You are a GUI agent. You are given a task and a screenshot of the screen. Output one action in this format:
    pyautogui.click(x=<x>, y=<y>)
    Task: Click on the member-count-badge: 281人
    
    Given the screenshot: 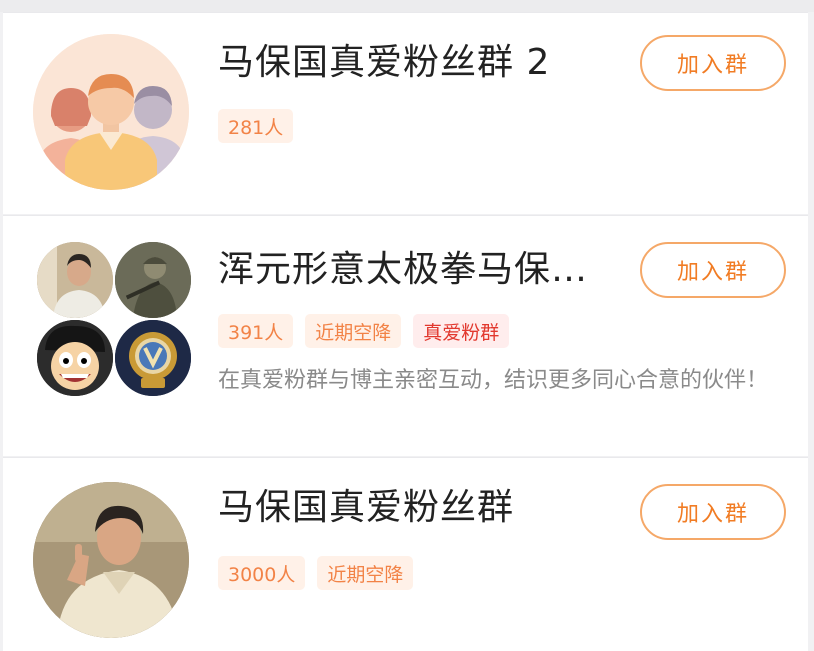 What is the action you would take?
    pyautogui.click(x=256, y=126)
    